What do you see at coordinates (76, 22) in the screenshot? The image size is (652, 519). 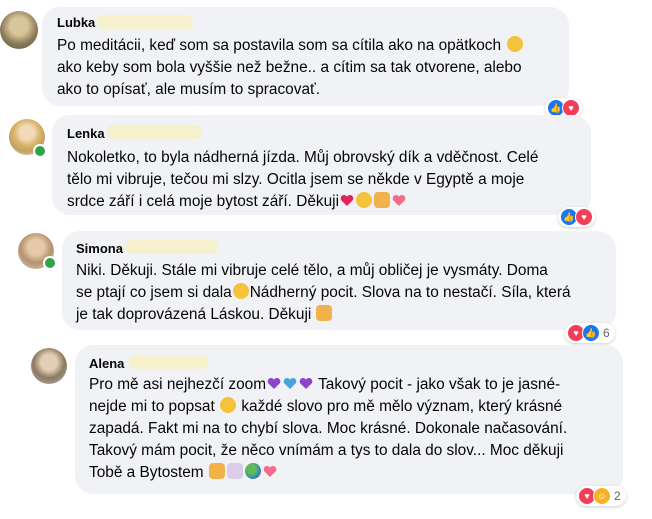 I see `comment-author: Lubka` at bounding box center [76, 22].